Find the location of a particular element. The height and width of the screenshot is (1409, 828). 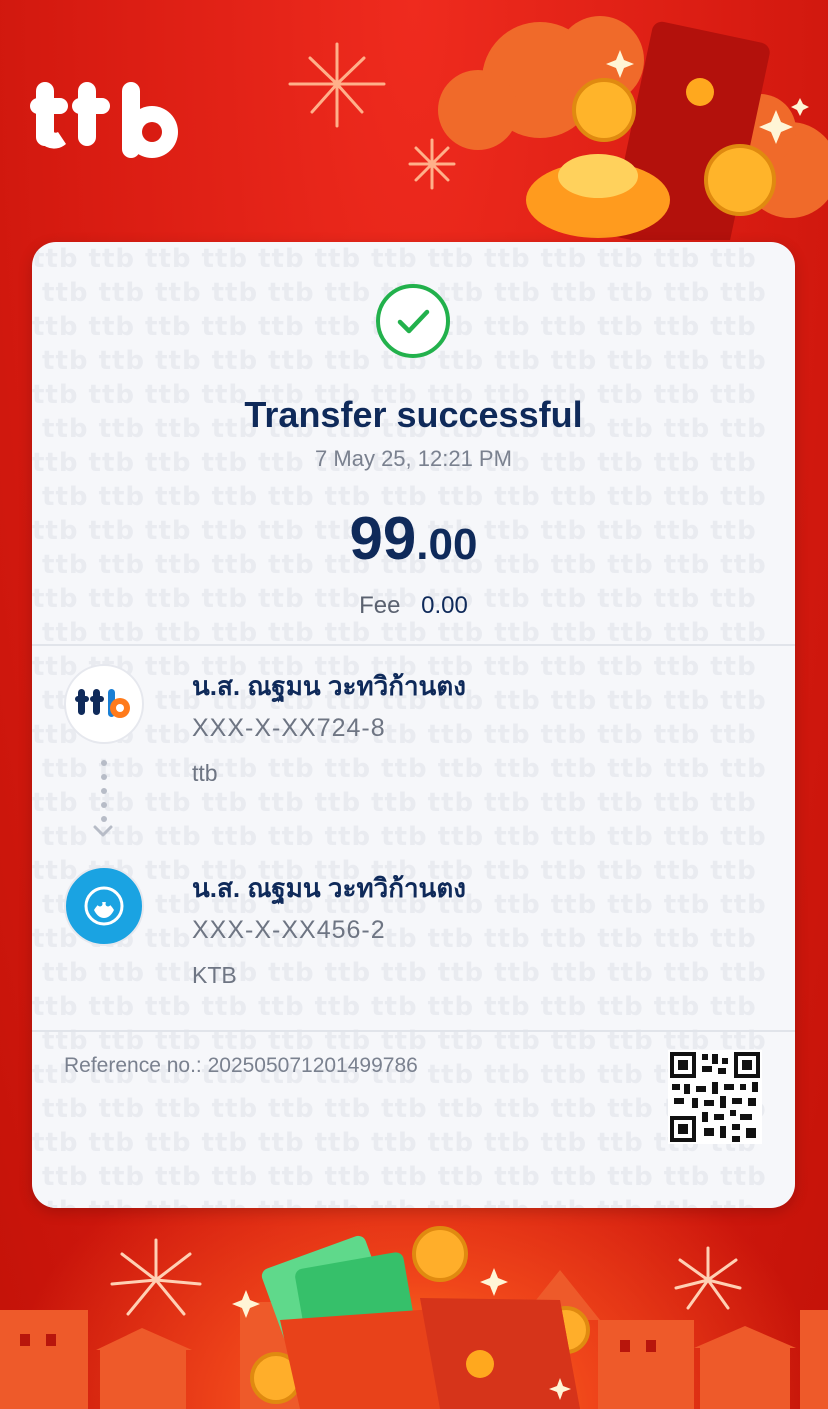

fee-value: 0.00 is located at coordinates (444, 605).